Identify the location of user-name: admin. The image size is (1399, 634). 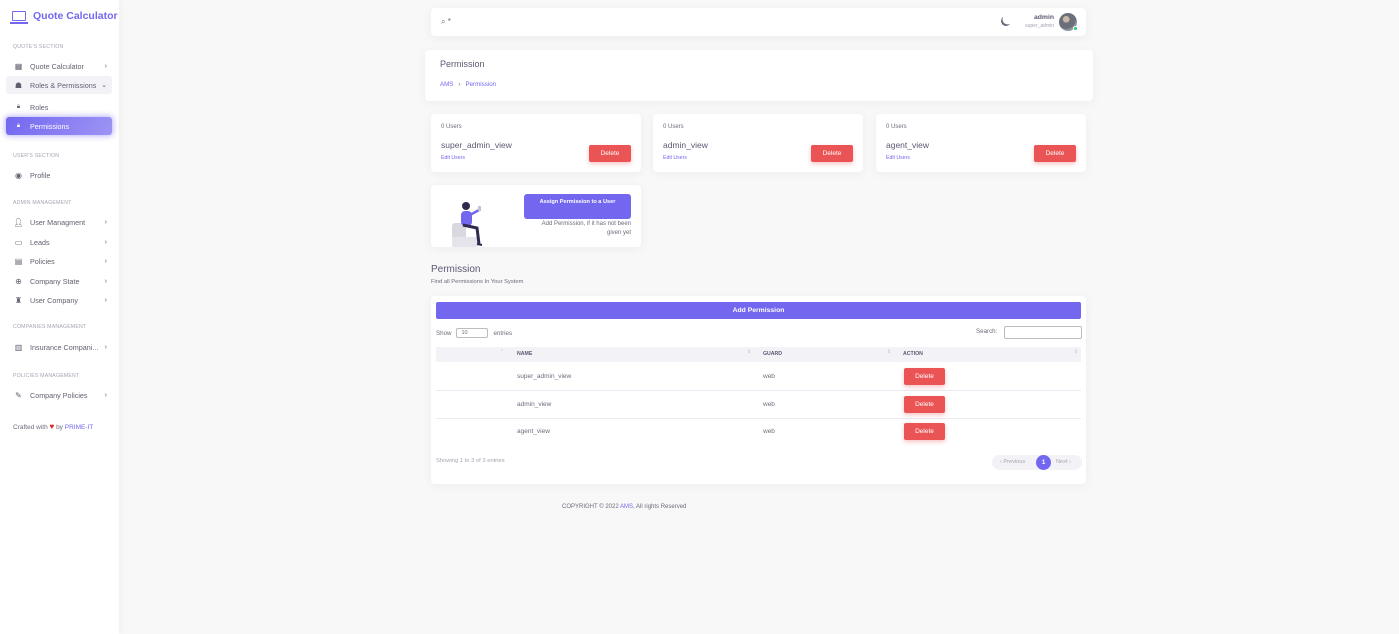
(1044, 17).